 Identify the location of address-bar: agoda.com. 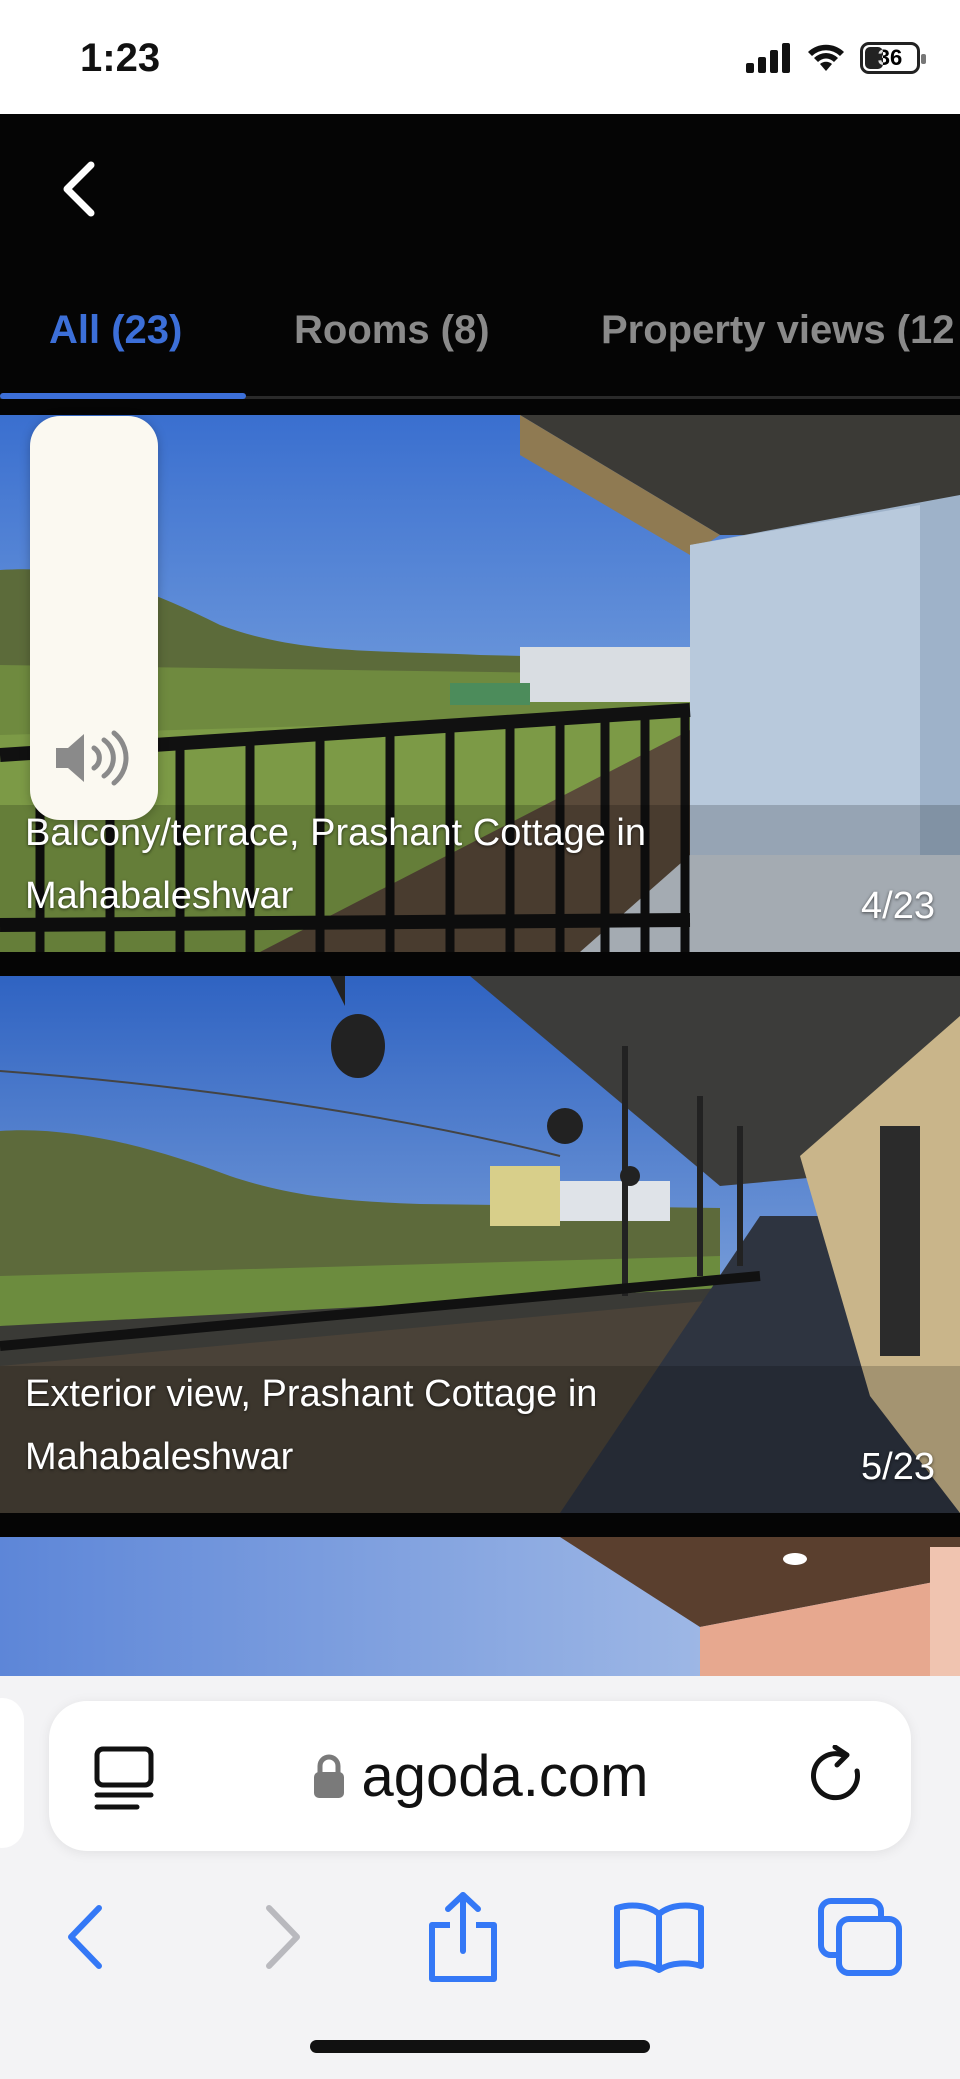
(480, 1776).